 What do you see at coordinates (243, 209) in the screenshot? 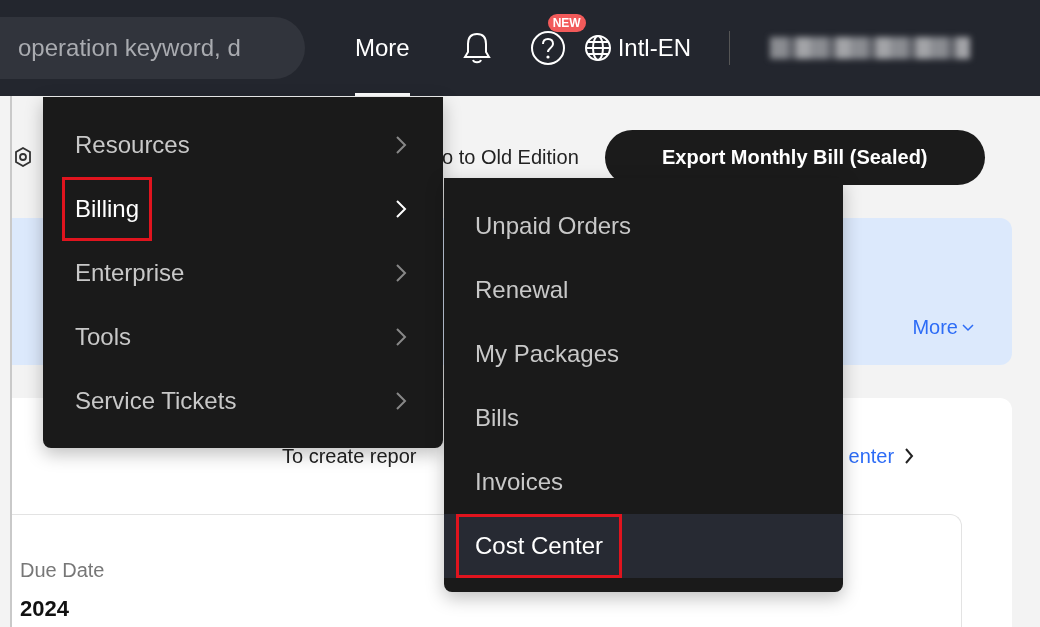
I see `menu-item: Billing` at bounding box center [243, 209].